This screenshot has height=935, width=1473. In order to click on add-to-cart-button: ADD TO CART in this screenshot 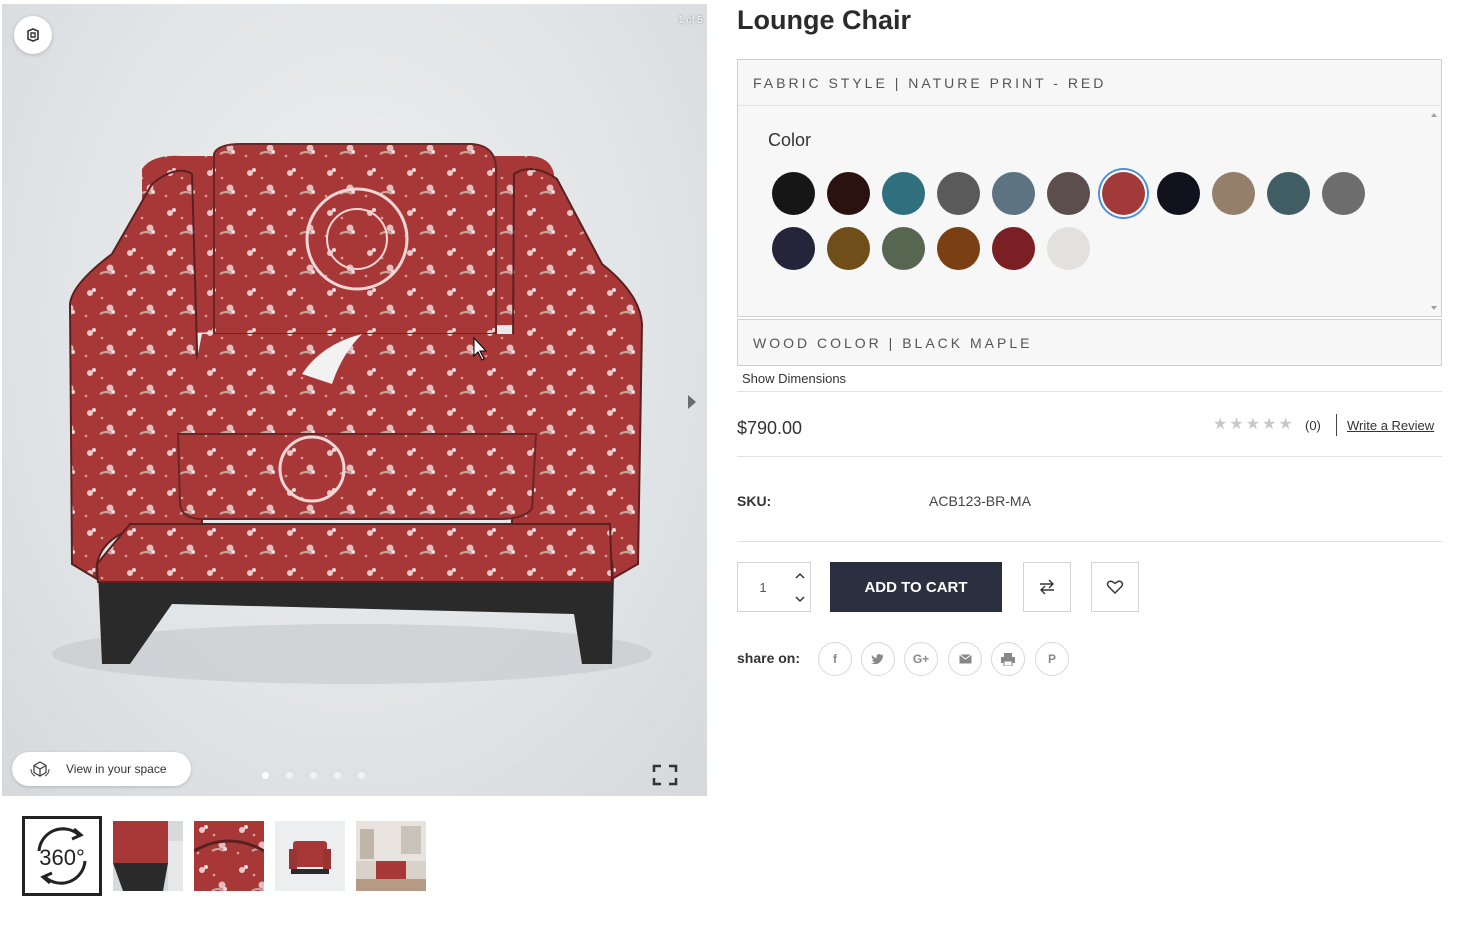, I will do `click(916, 587)`.